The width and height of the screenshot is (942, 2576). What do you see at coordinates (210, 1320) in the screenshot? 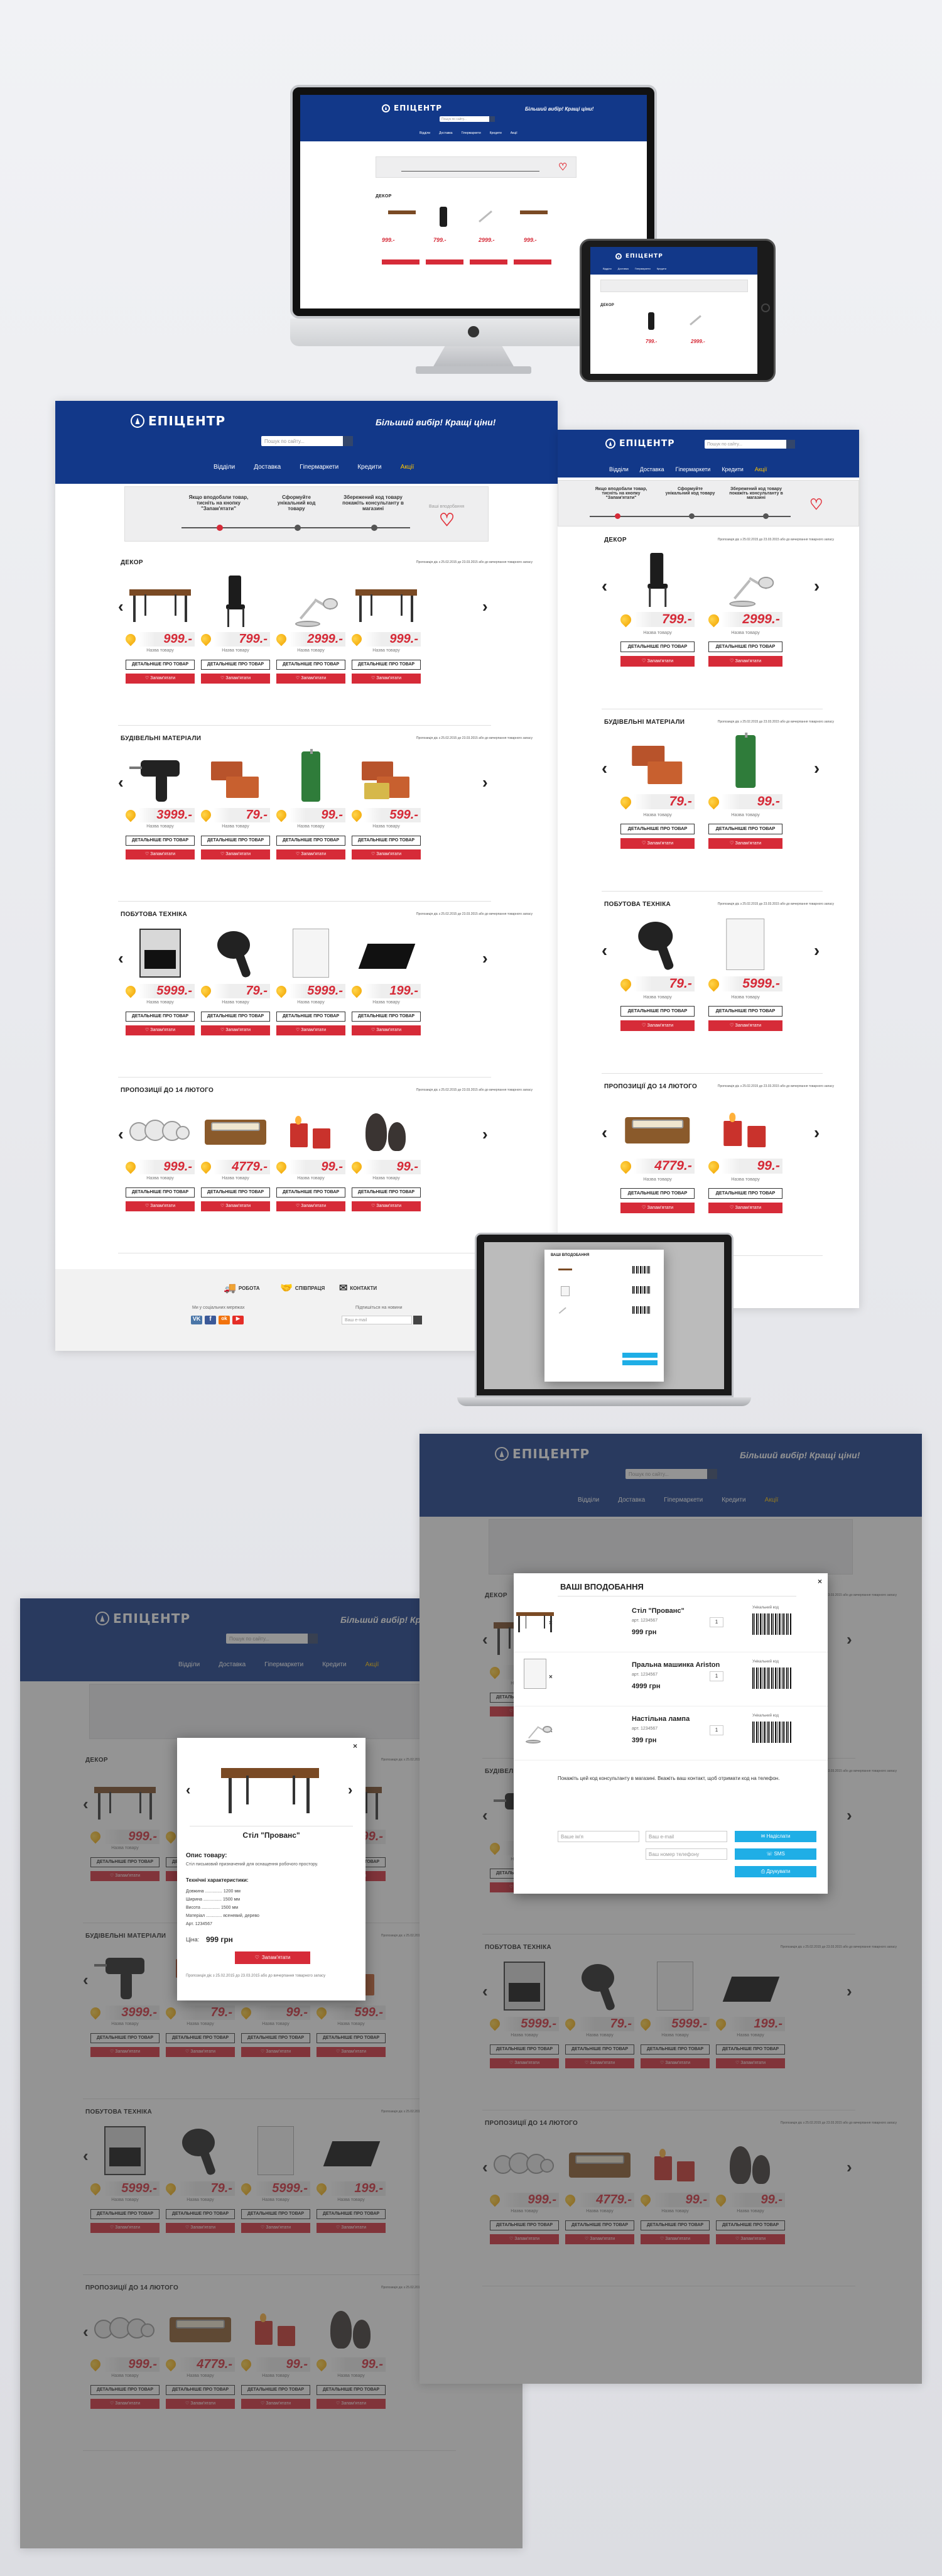
I see `facebook-icon: f` at bounding box center [210, 1320].